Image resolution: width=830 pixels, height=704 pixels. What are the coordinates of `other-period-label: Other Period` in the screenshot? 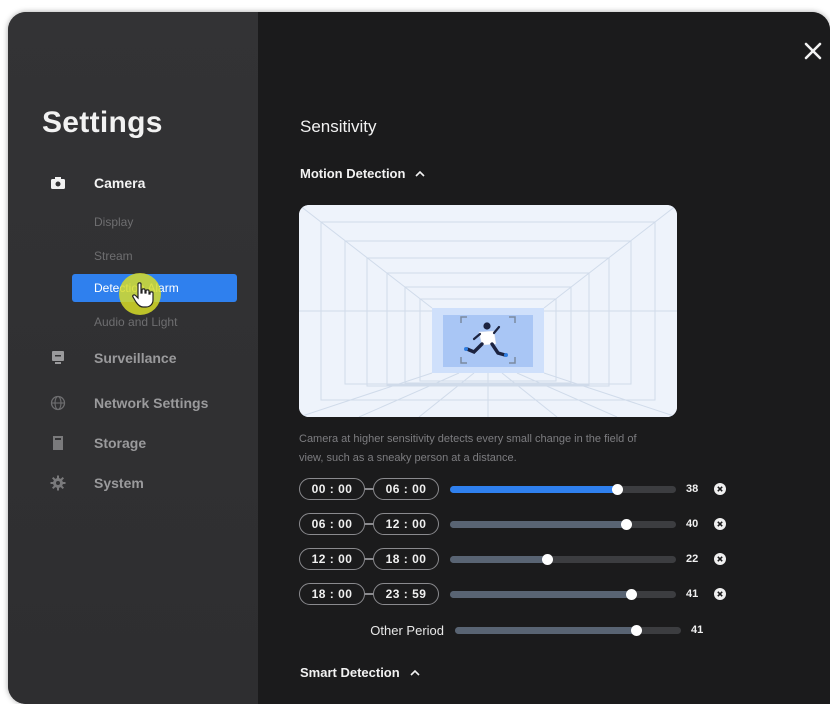 It's located at (407, 630).